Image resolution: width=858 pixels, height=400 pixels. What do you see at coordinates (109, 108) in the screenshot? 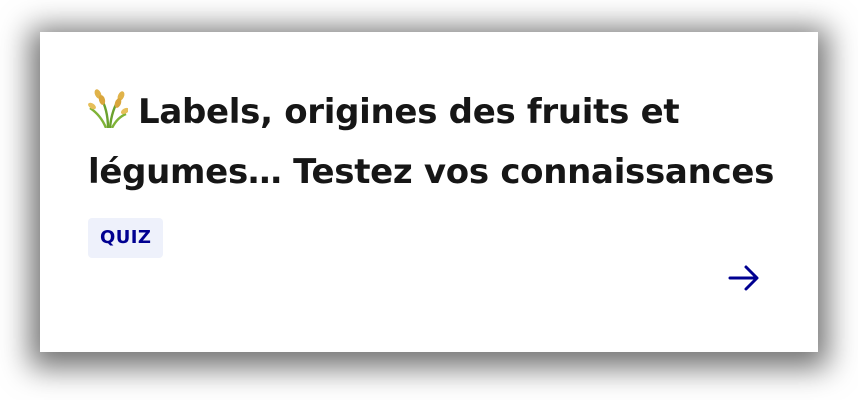
I see `sheaf-of-rice-icon` at bounding box center [109, 108].